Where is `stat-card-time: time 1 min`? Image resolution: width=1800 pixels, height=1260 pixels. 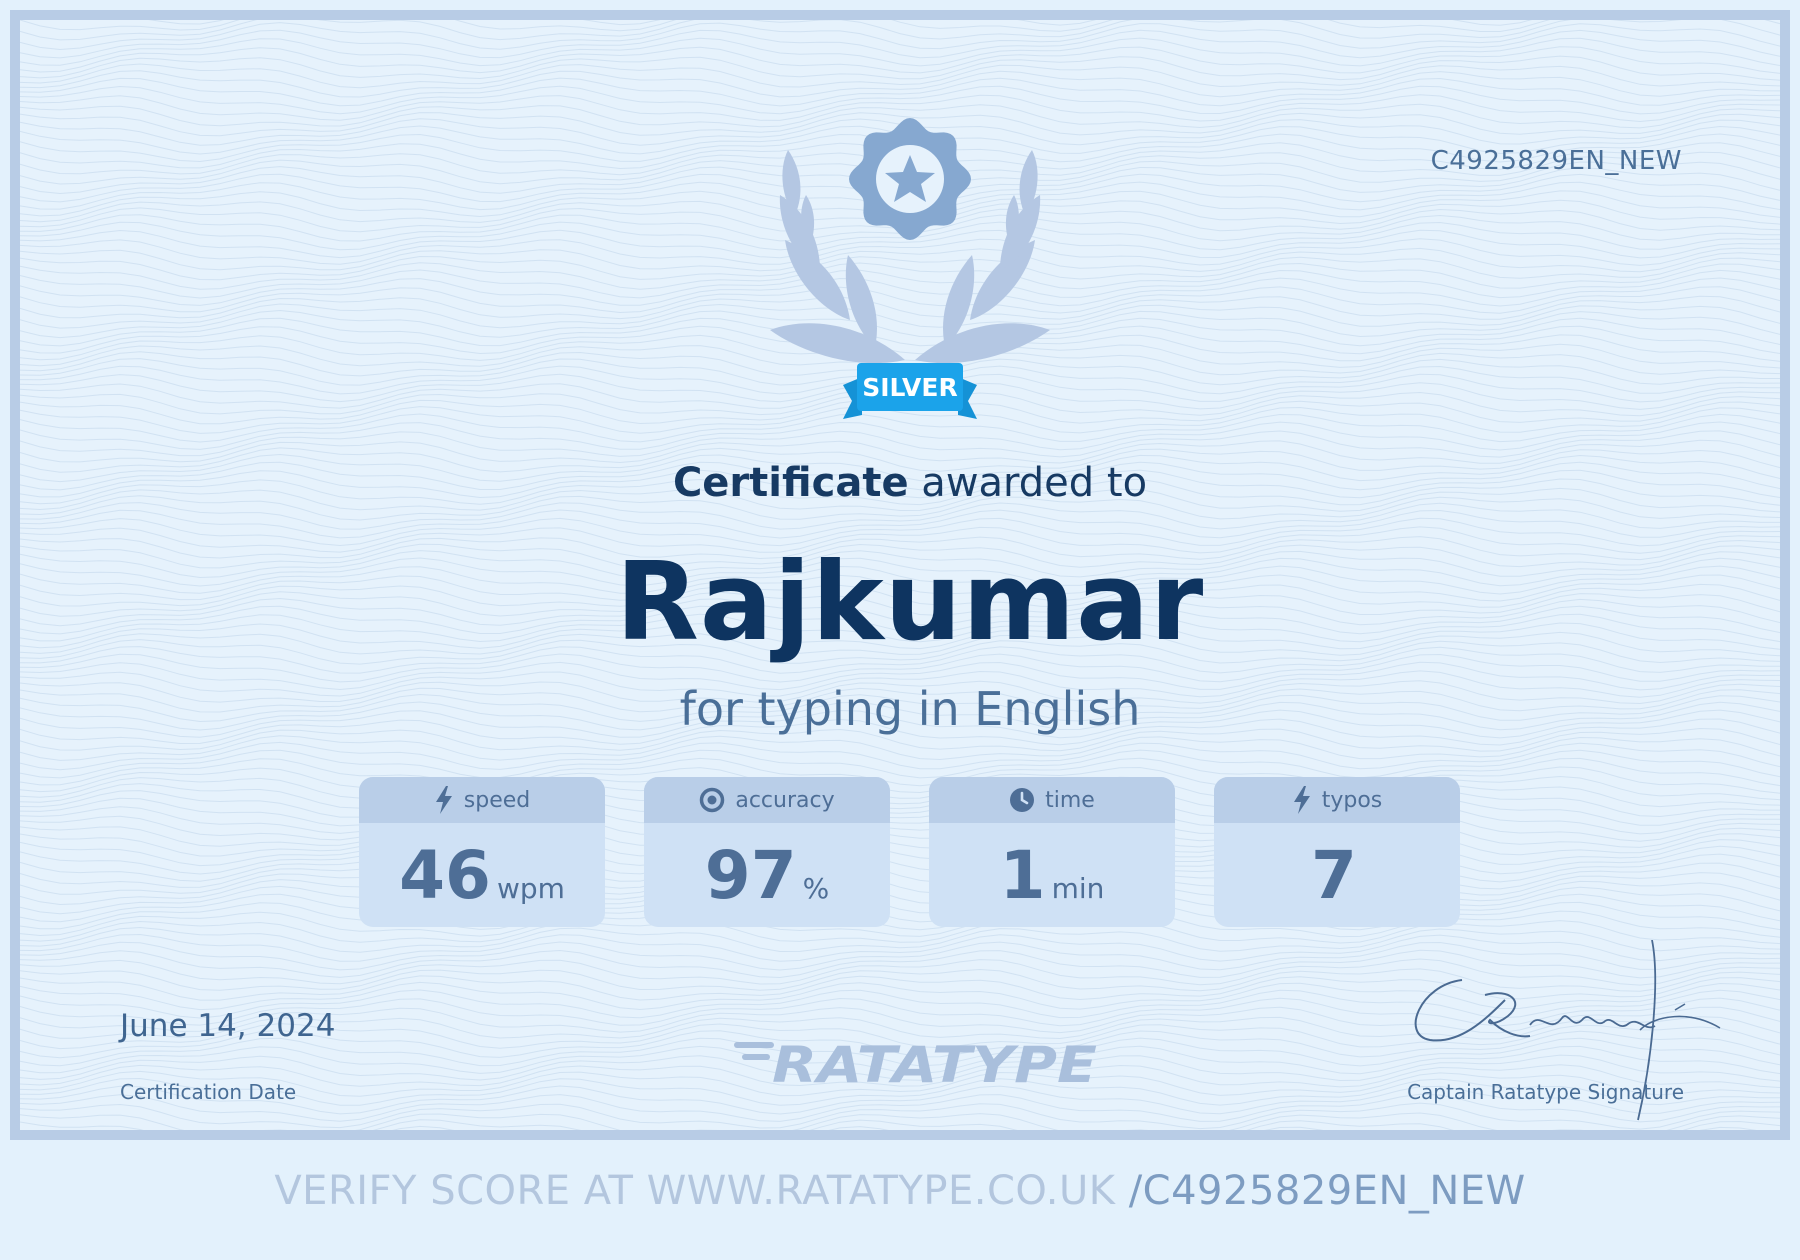 stat-card-time: time 1 min is located at coordinates (1052, 852).